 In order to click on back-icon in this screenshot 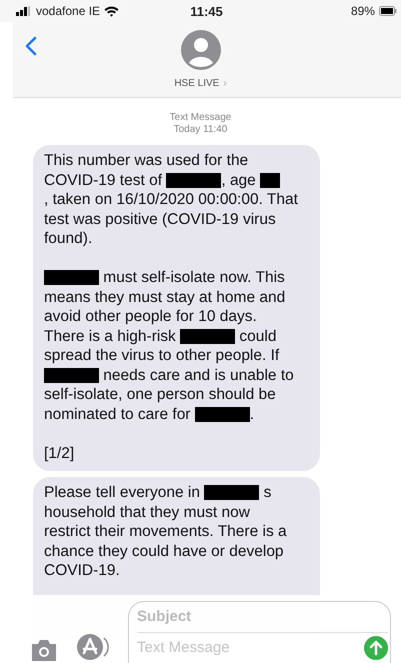, I will do `click(31, 46)`.